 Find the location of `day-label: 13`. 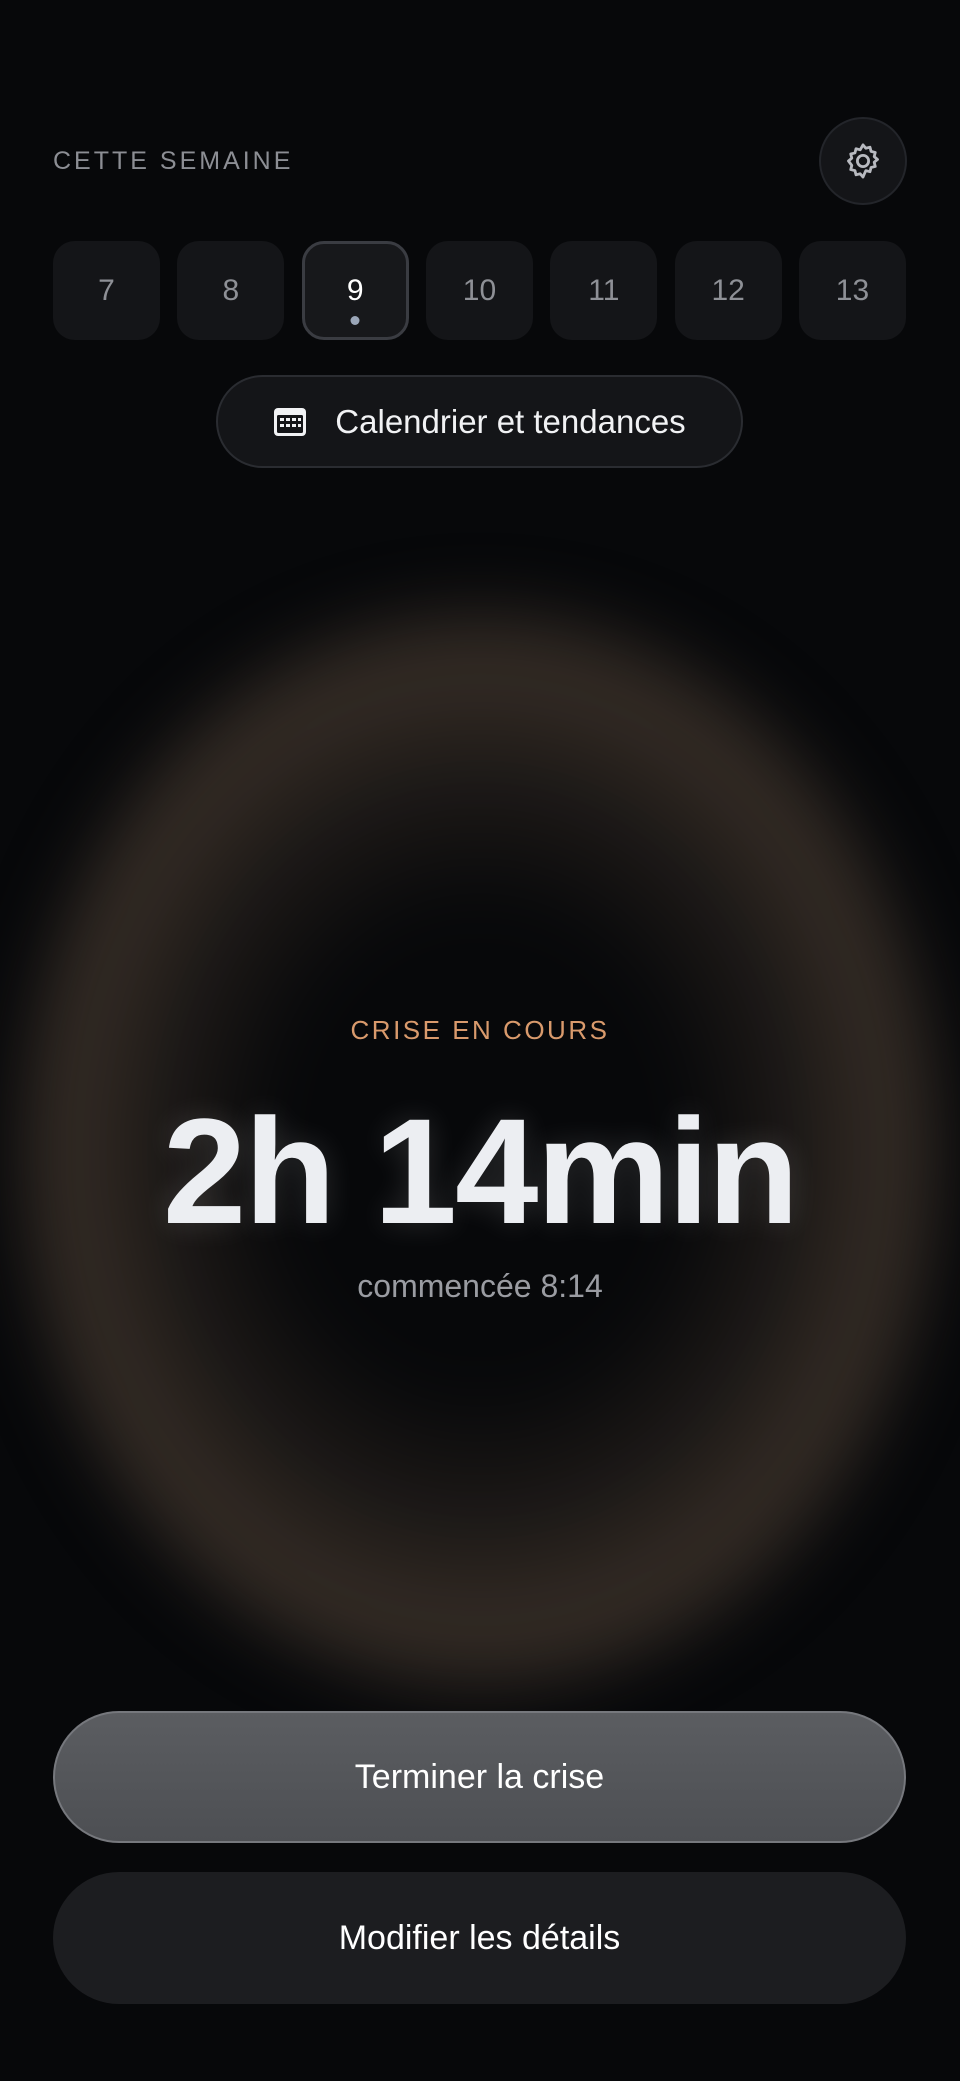

day-label: 13 is located at coordinates (852, 290).